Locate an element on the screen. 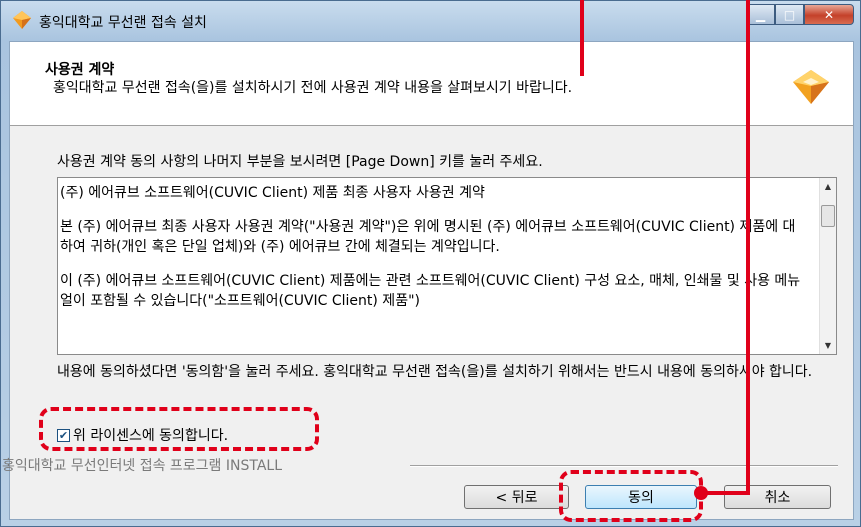 Image resolution: width=861 pixels, height=527 pixels. window-controls: ▁ □ ✕ is located at coordinates (800, 15).